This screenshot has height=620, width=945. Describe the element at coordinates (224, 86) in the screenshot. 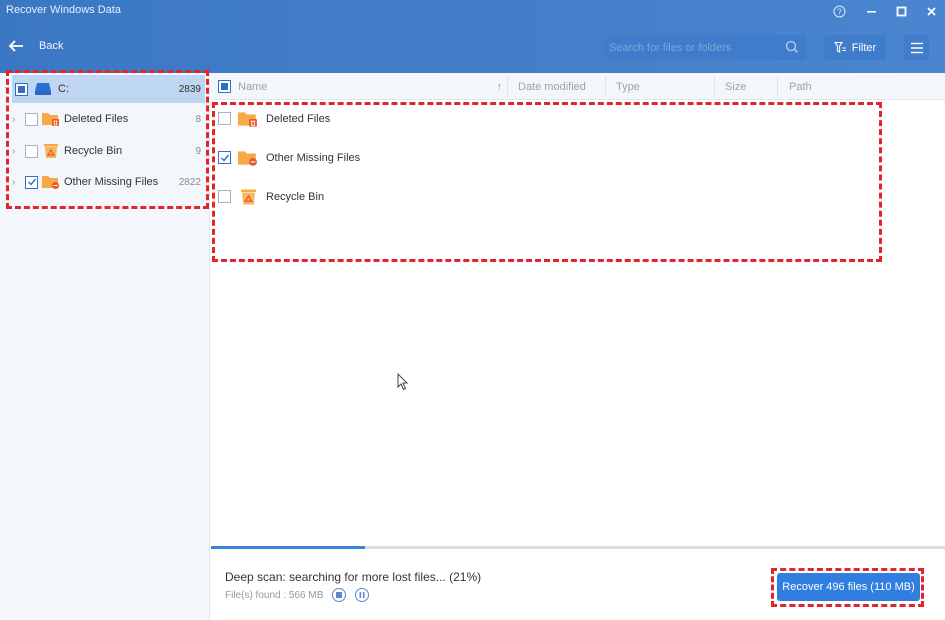

I see `select-all-checkbox` at that location.